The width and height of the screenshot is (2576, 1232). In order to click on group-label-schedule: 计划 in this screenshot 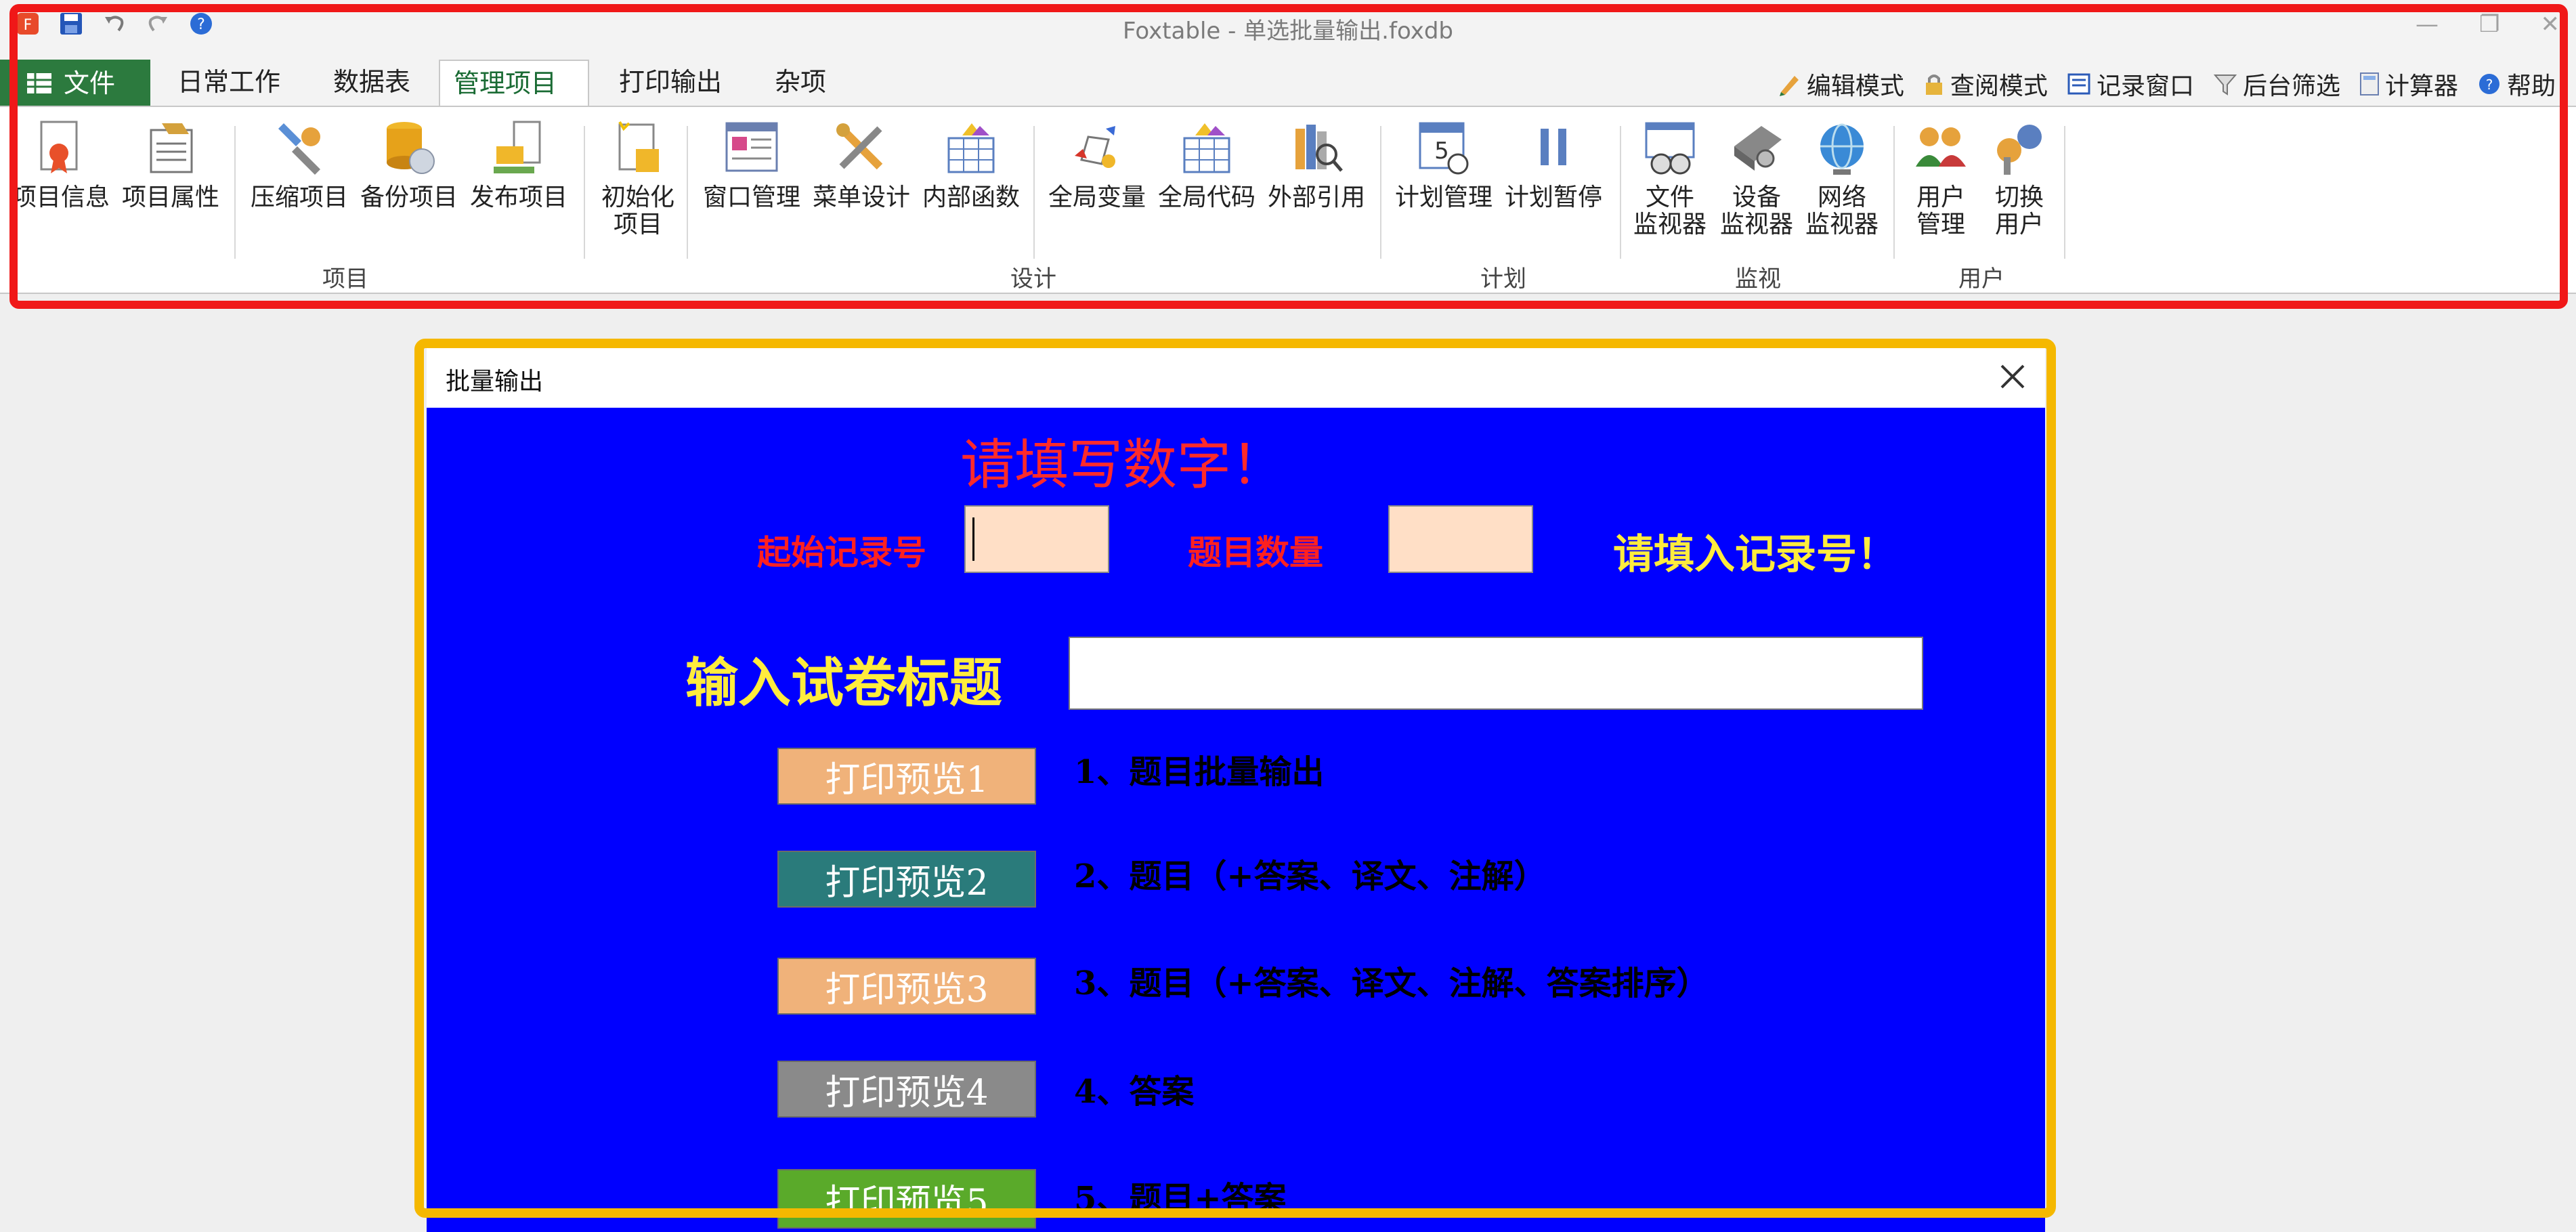, I will do `click(1503, 279)`.